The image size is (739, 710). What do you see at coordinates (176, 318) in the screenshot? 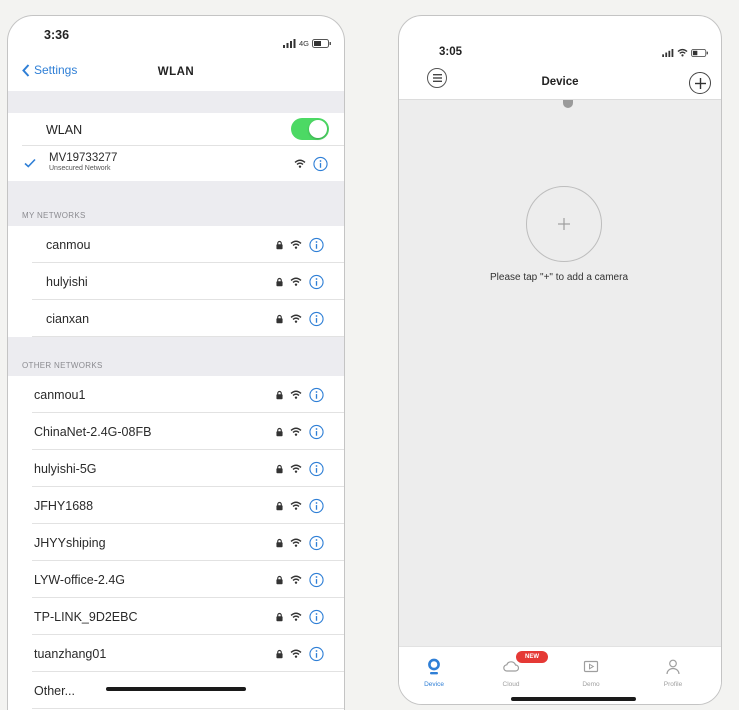
I see `network-row: cianxan` at bounding box center [176, 318].